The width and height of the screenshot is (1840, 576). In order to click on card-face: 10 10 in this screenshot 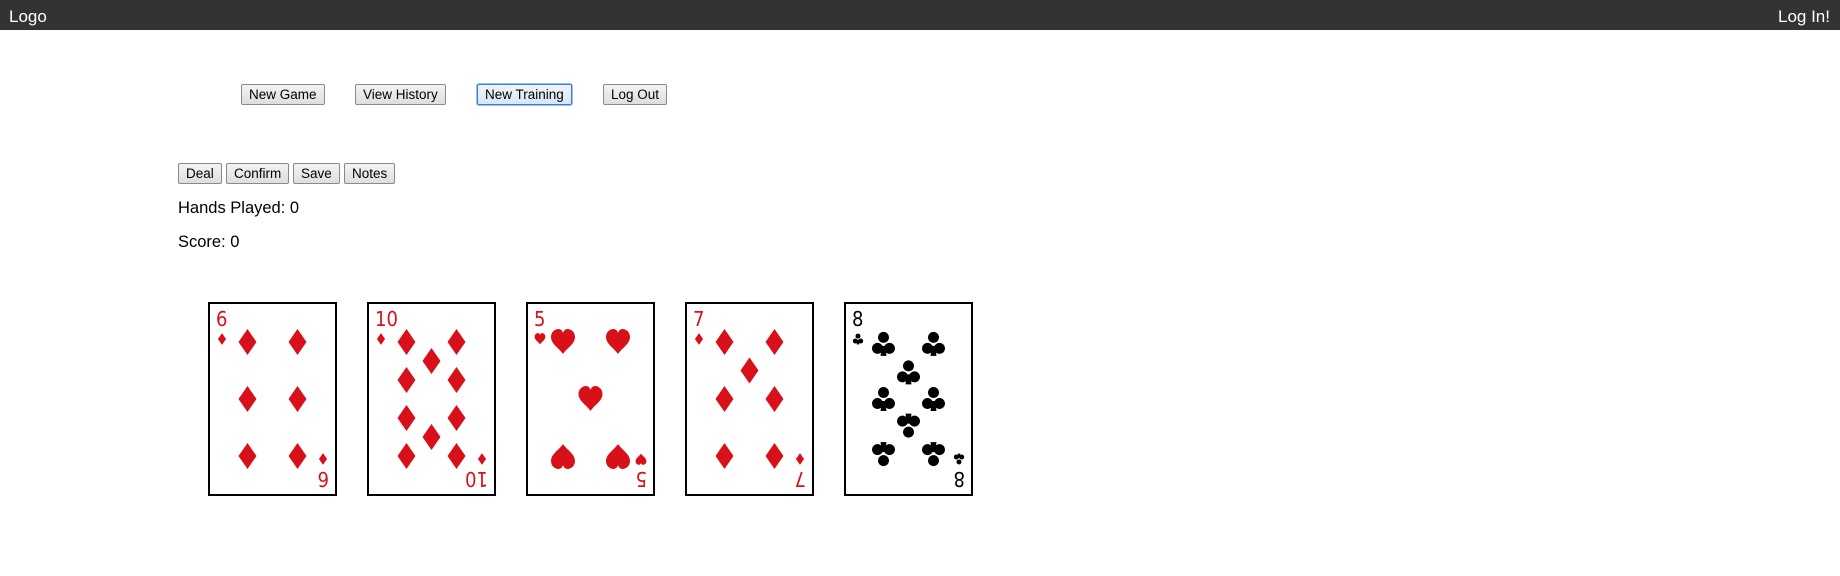, I will do `click(431, 399)`.